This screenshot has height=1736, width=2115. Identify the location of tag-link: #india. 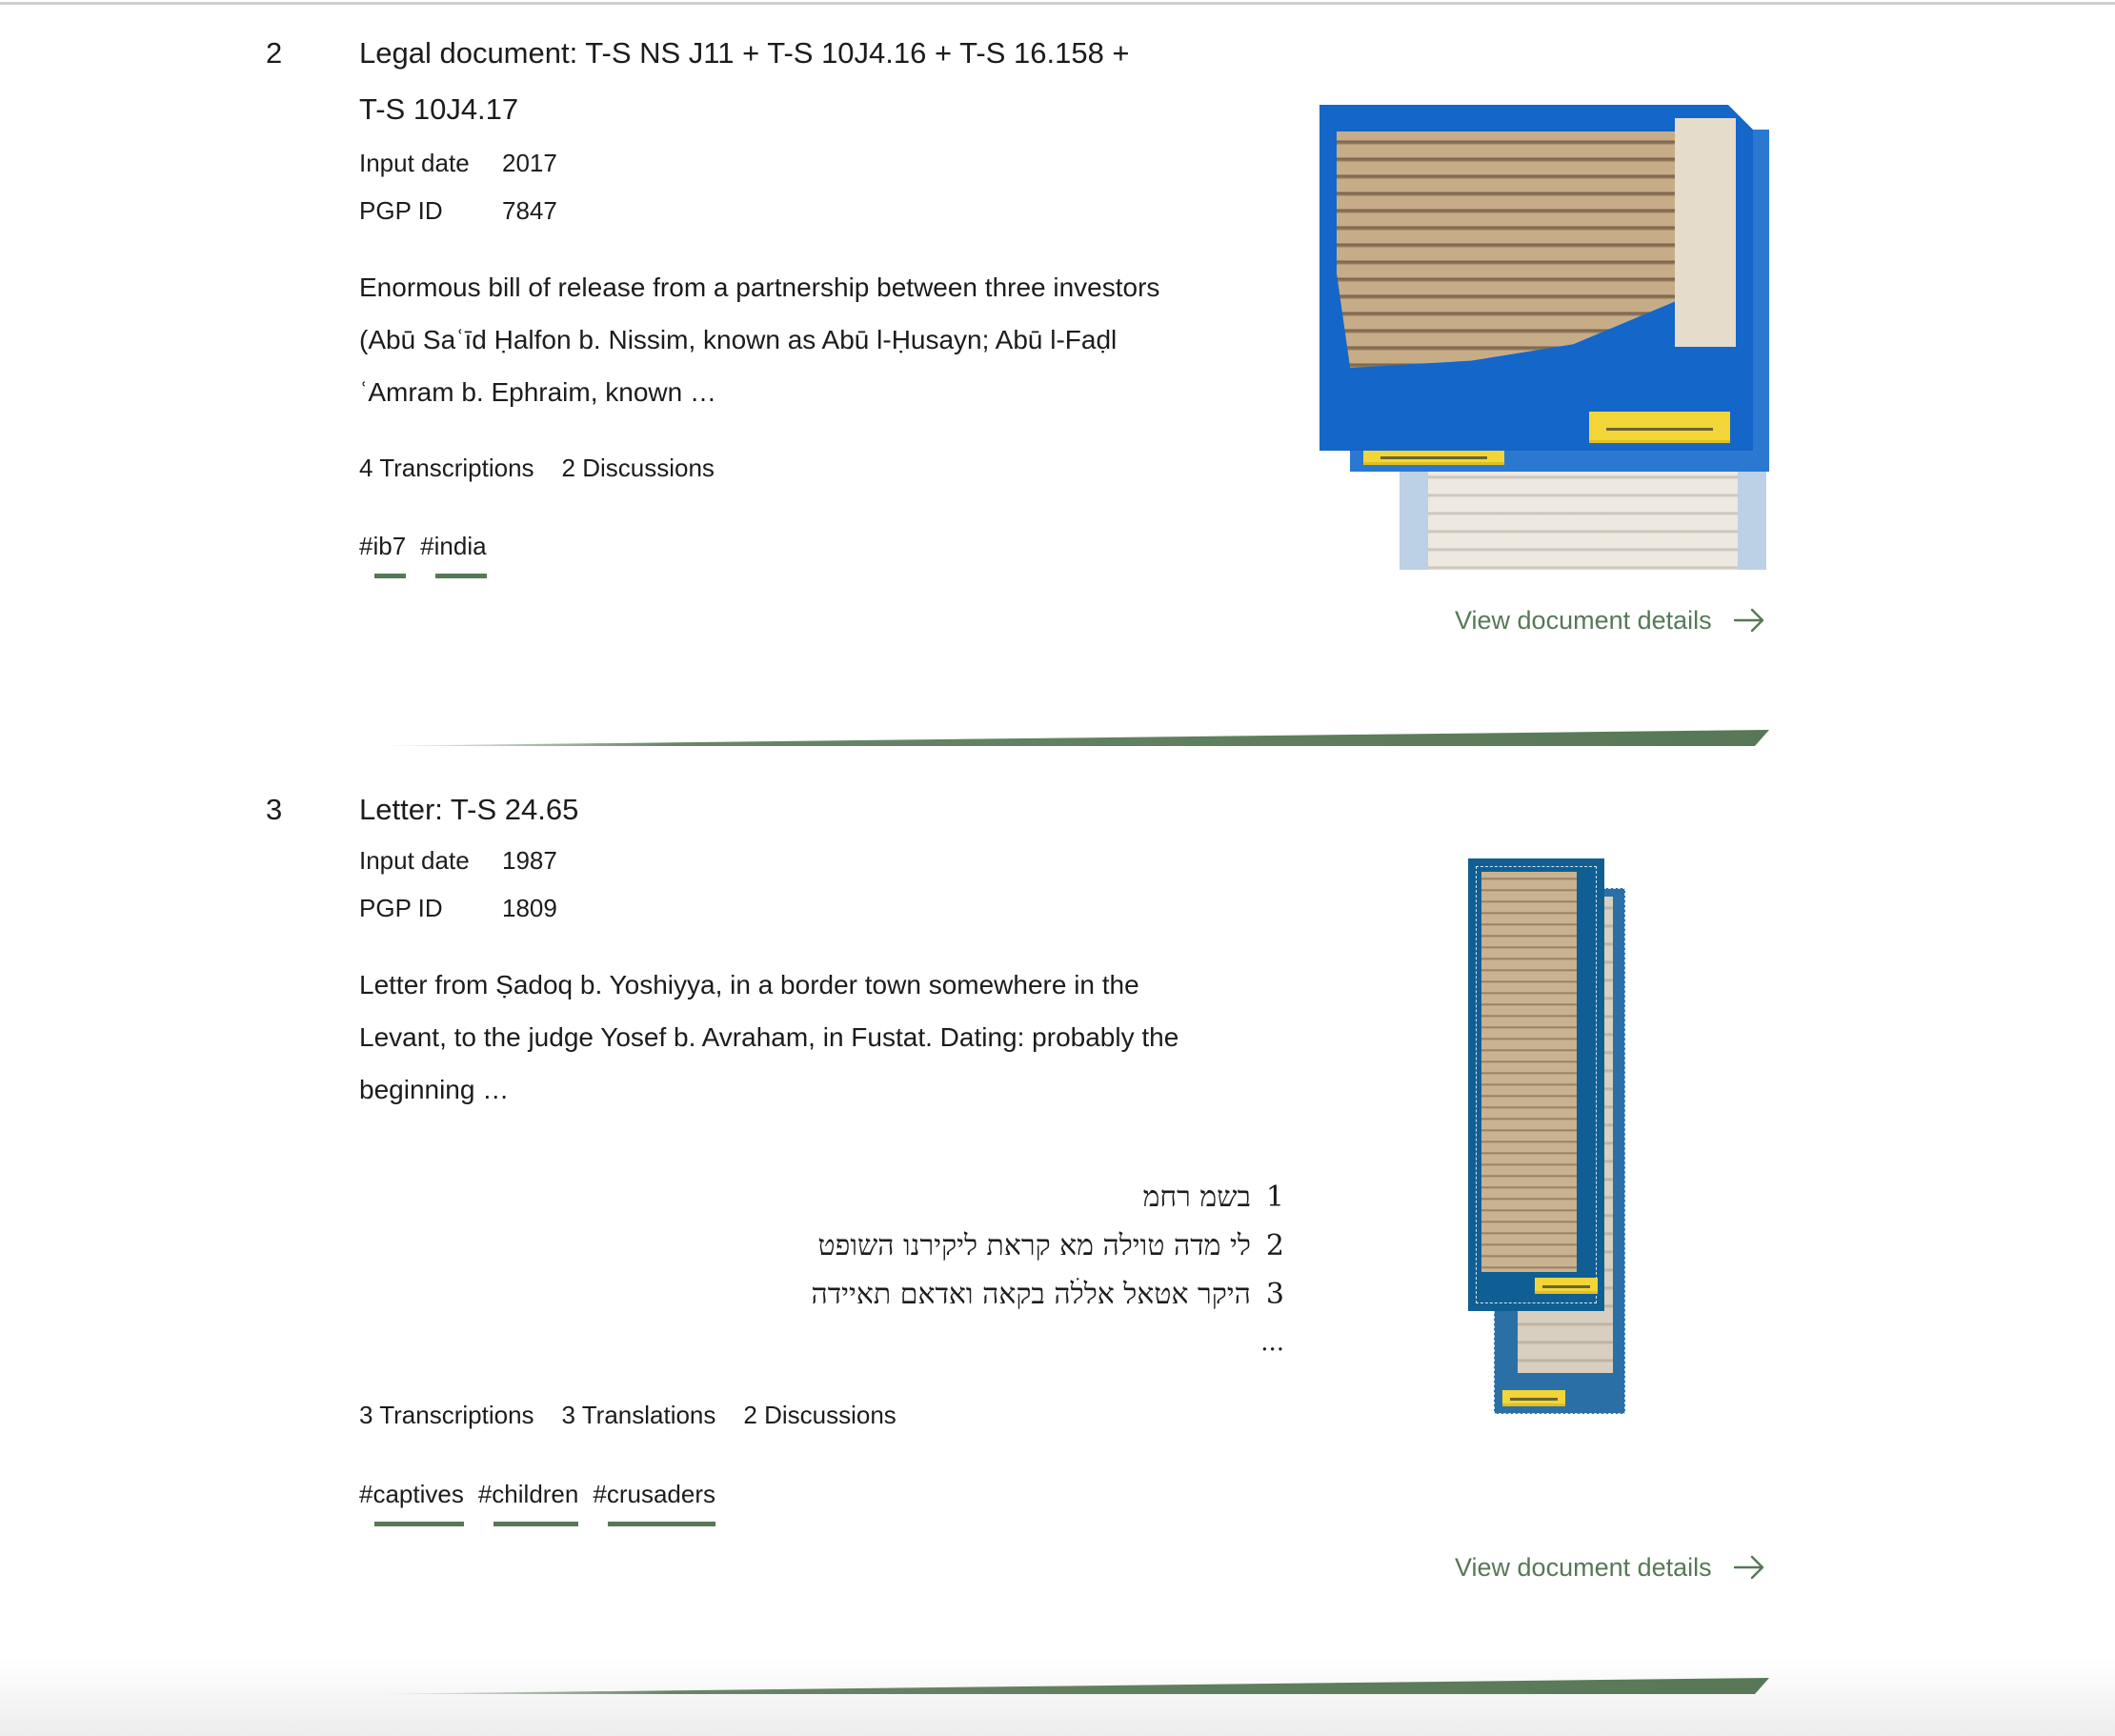
(453, 552).